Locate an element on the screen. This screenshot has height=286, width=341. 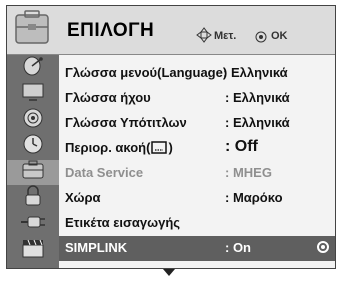
menu-sidebar is located at coordinates (33, 161).